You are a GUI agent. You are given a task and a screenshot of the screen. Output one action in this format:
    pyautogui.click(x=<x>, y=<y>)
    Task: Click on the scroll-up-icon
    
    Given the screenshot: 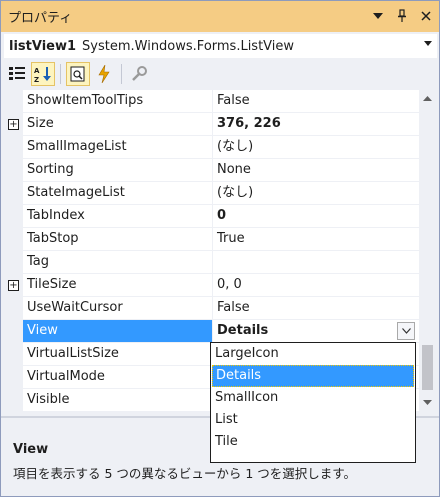 What is the action you would take?
    pyautogui.click(x=427, y=98)
    